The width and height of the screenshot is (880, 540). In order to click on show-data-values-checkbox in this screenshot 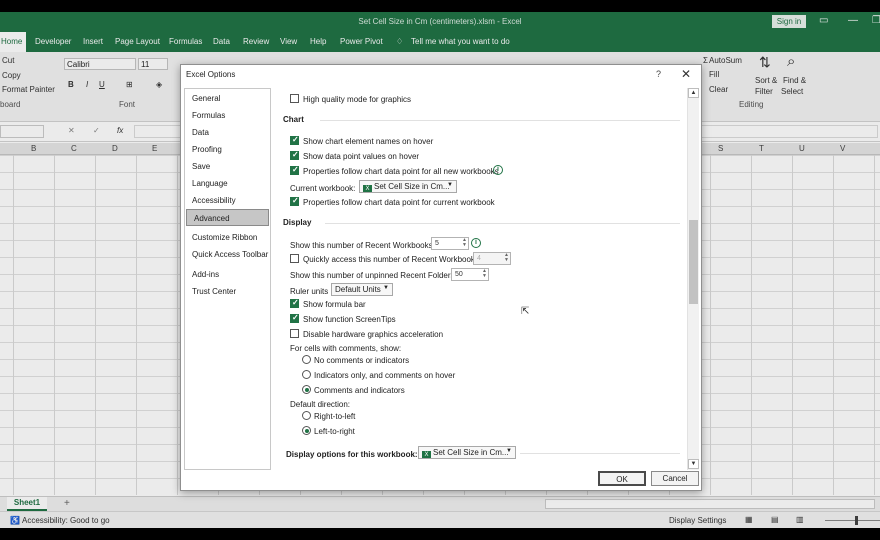, I will do `click(294, 155)`.